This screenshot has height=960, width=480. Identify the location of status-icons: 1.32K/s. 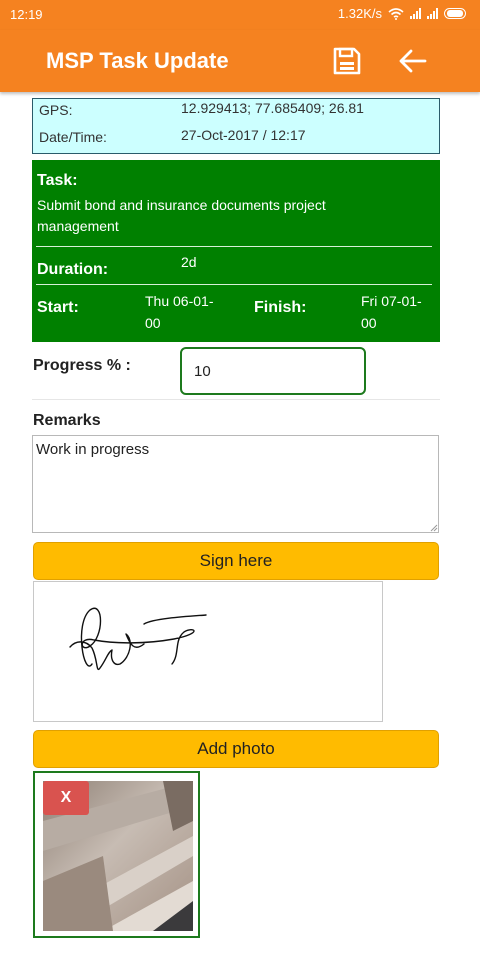
(402, 13).